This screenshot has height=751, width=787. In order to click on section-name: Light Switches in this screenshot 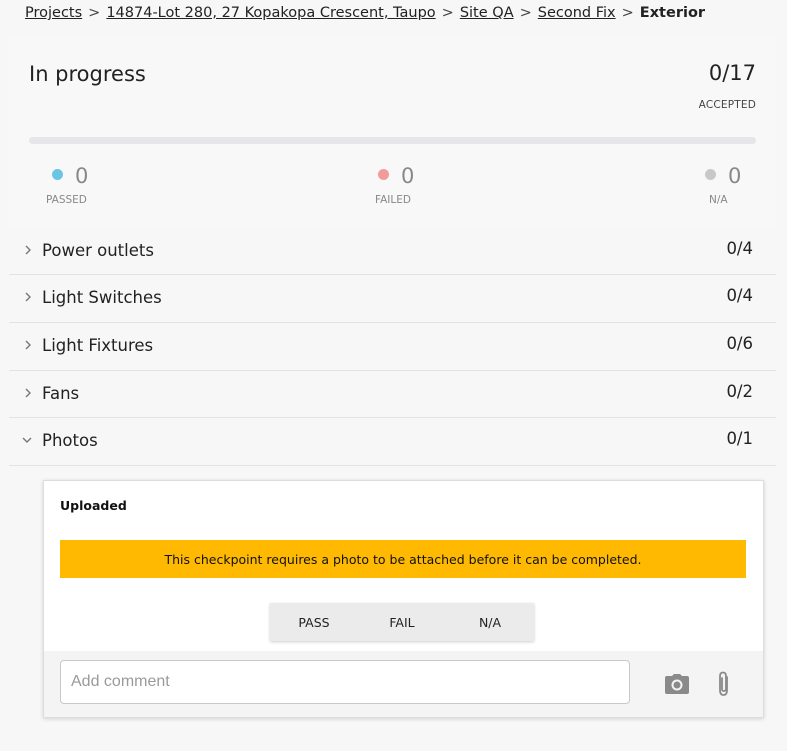, I will do `click(102, 297)`.